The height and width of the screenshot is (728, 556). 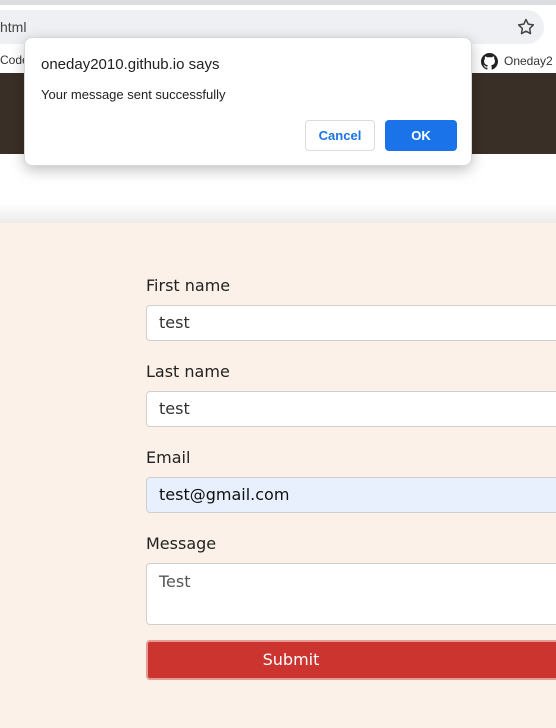 What do you see at coordinates (168, 457) in the screenshot?
I see `email-label: Email` at bounding box center [168, 457].